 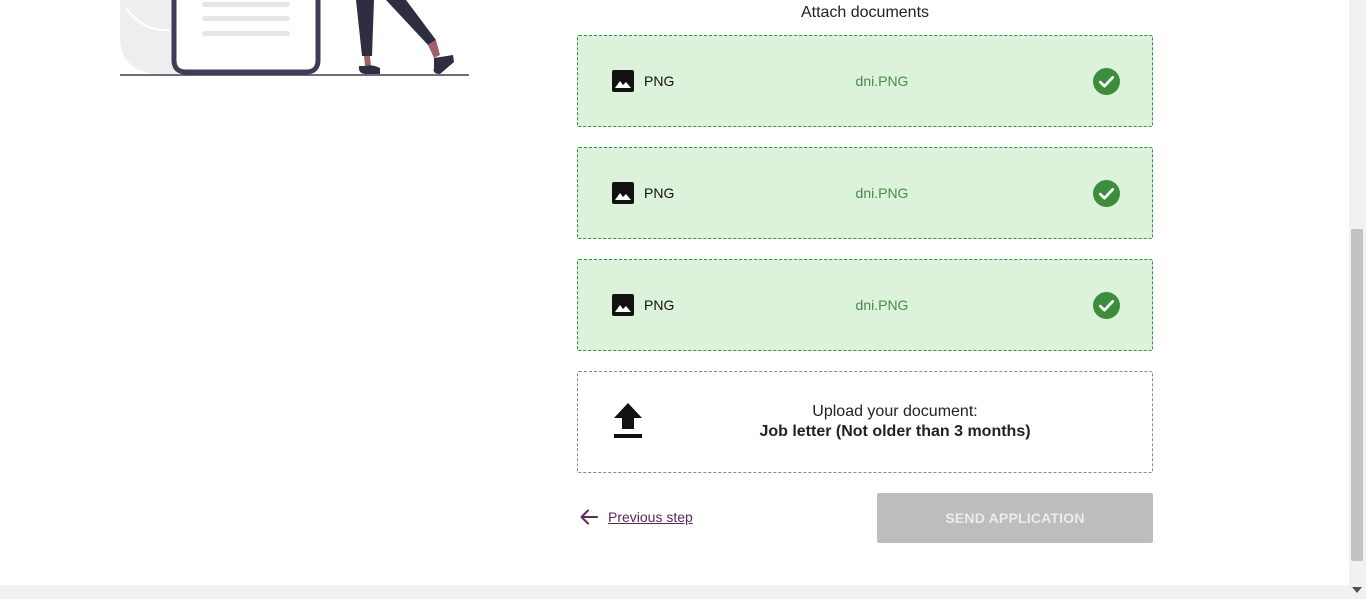 What do you see at coordinates (650, 517) in the screenshot?
I see `previous-step-label: Previous step` at bounding box center [650, 517].